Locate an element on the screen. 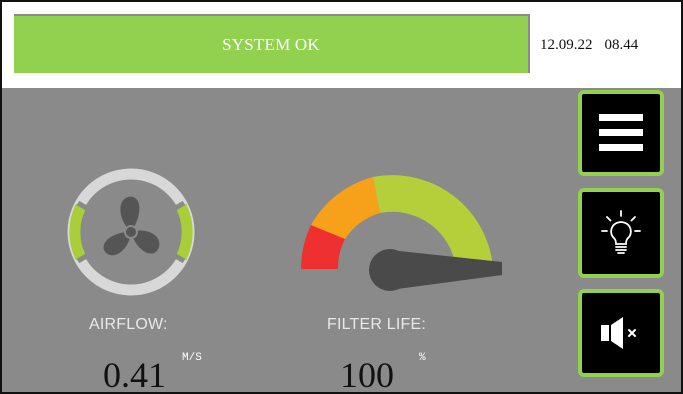  filter-life-gauge is located at coordinates (402, 240).